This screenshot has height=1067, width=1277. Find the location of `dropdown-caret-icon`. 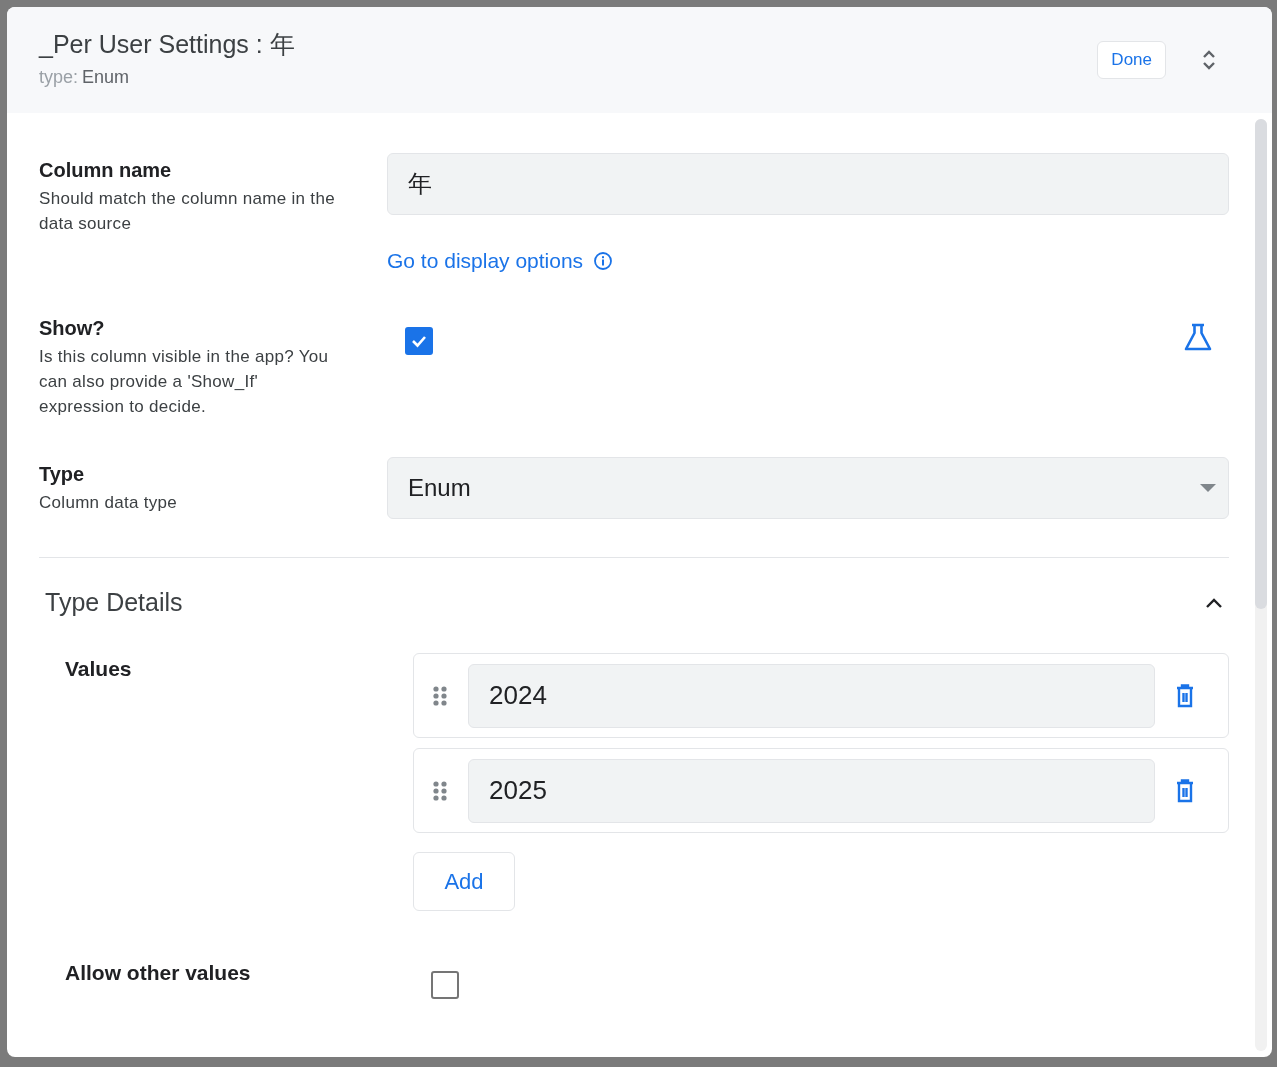

dropdown-caret-icon is located at coordinates (1208, 488).